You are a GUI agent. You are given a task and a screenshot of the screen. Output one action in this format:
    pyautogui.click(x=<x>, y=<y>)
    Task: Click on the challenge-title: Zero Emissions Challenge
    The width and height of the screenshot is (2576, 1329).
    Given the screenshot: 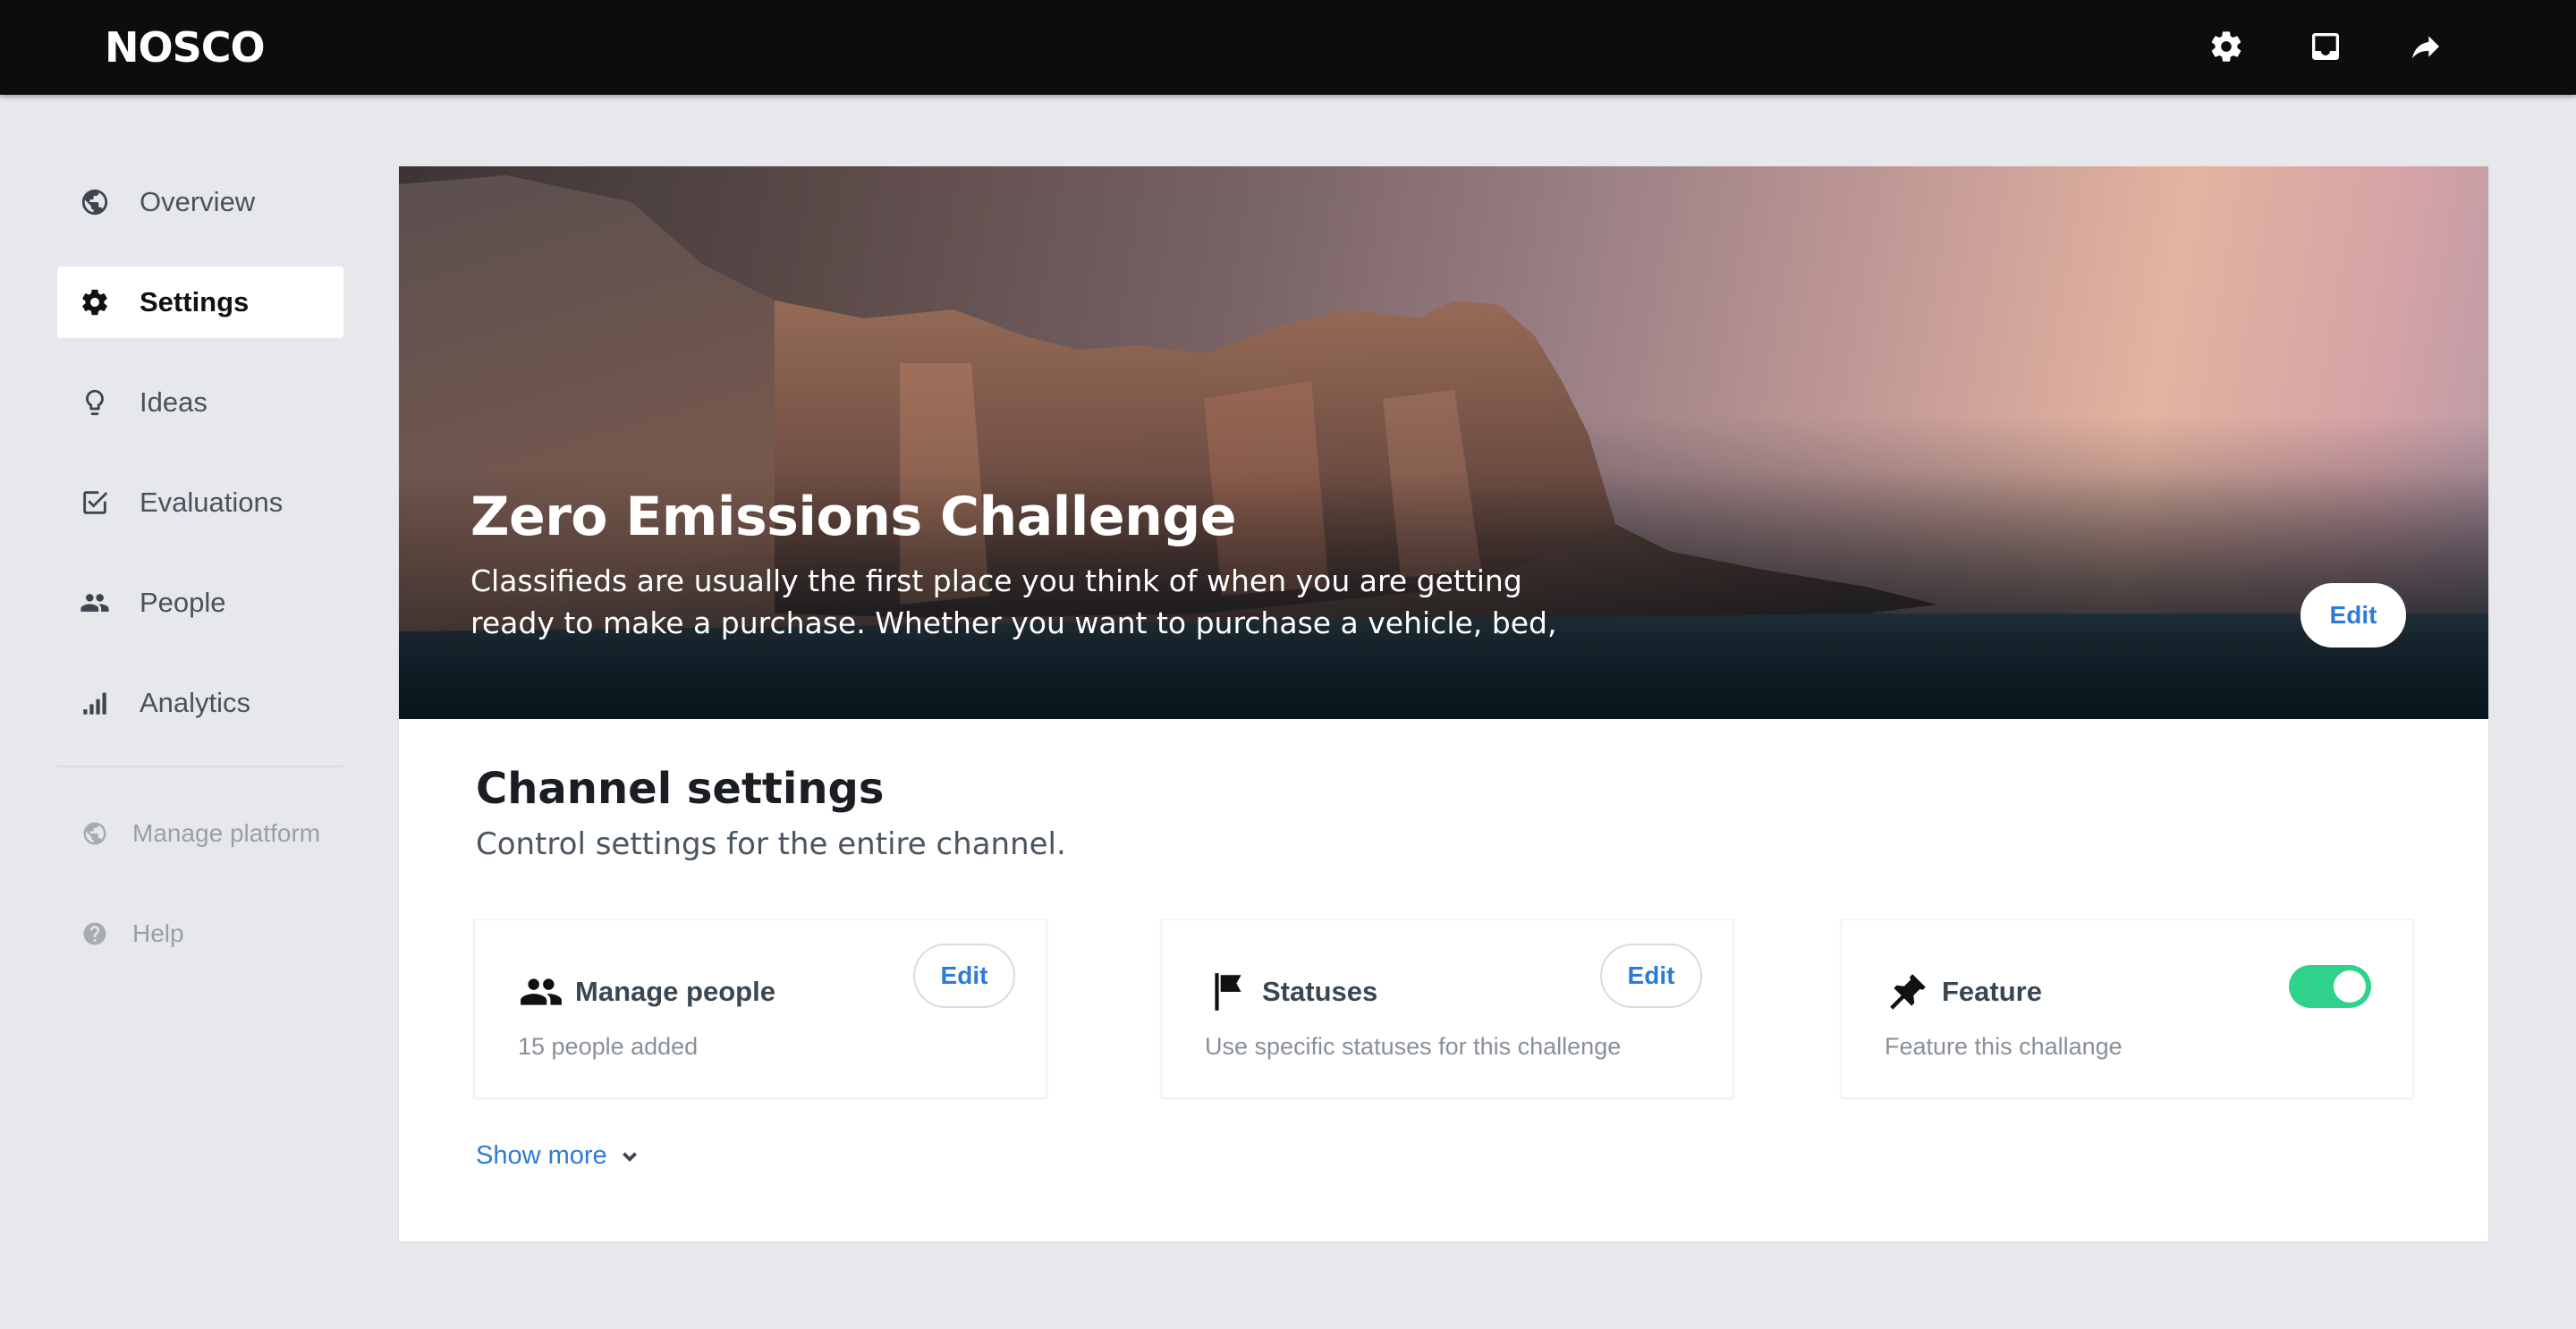 What is the action you would take?
    pyautogui.click(x=853, y=517)
    